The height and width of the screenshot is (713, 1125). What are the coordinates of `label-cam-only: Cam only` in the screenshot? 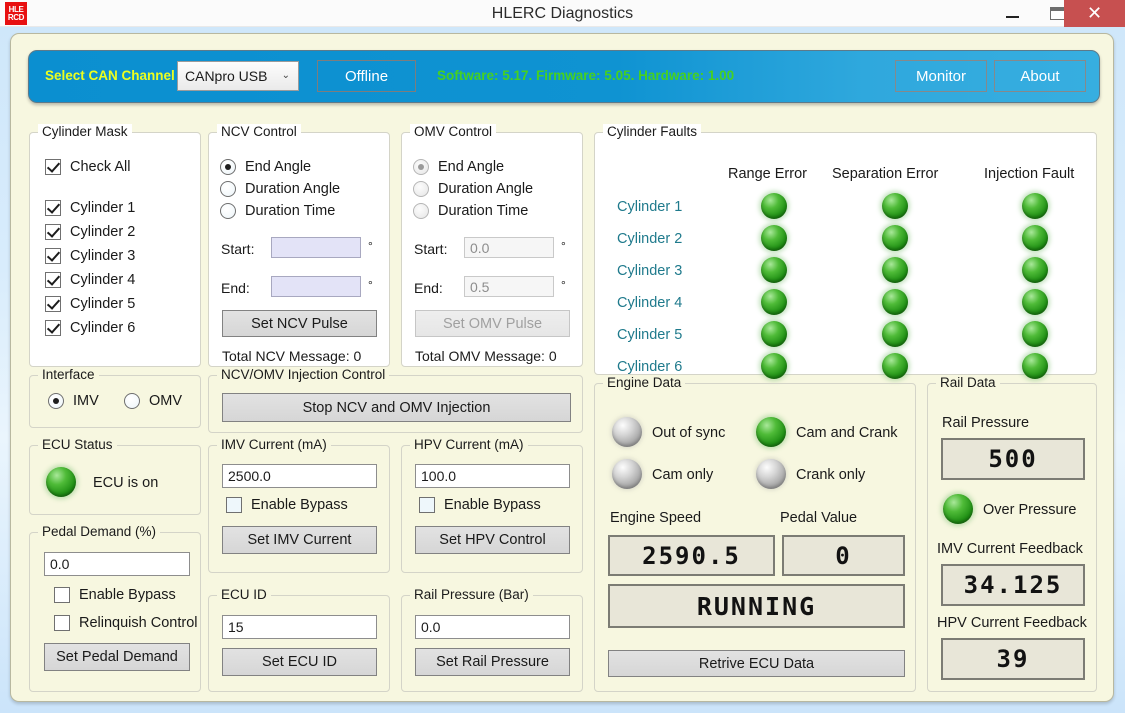 It's located at (683, 475).